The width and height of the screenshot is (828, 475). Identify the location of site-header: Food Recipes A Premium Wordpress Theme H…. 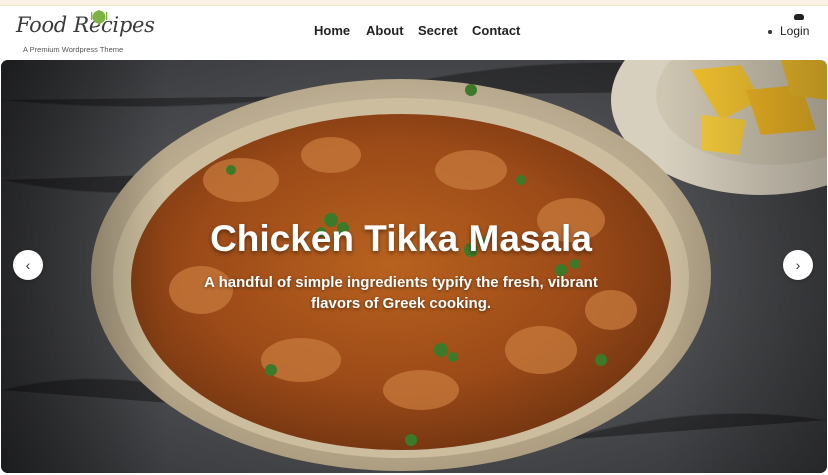
(414, 33).